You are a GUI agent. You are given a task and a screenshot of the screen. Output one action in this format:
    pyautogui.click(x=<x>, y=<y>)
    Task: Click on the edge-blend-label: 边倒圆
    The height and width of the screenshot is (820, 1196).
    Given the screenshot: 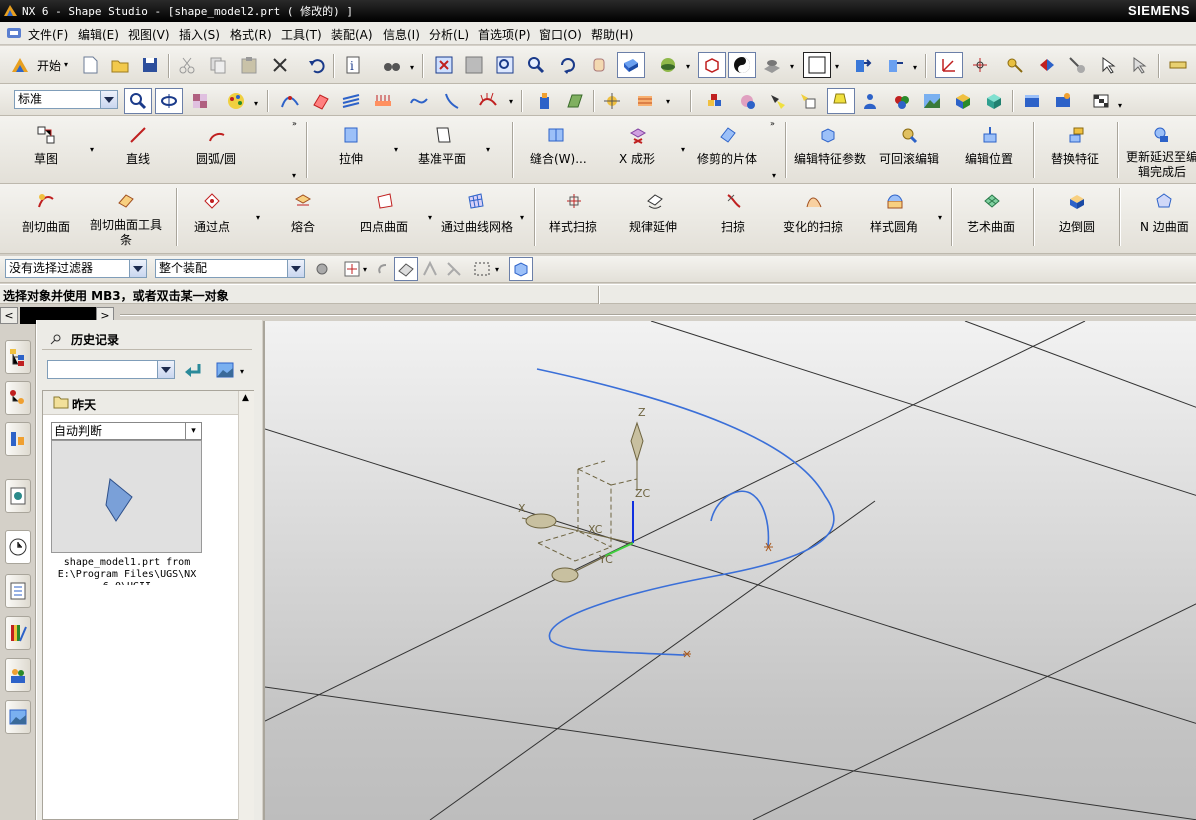 What is the action you would take?
    pyautogui.click(x=1077, y=226)
    